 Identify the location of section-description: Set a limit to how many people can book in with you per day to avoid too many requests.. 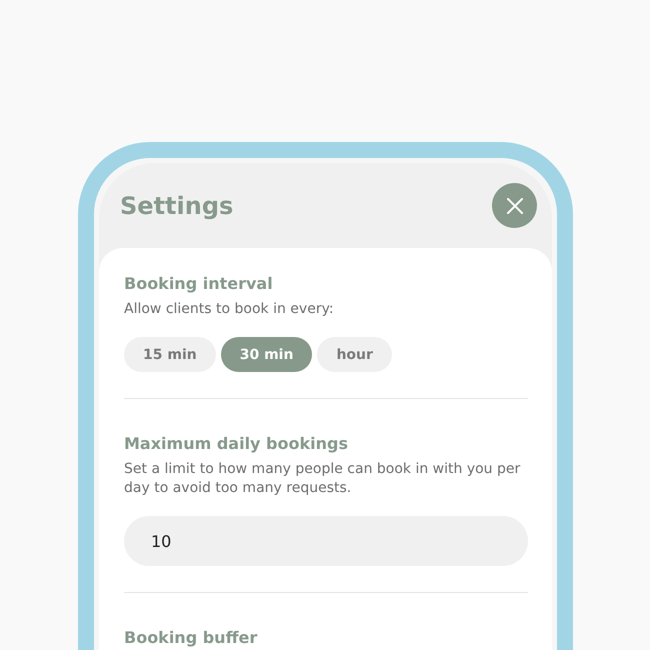
(323, 479).